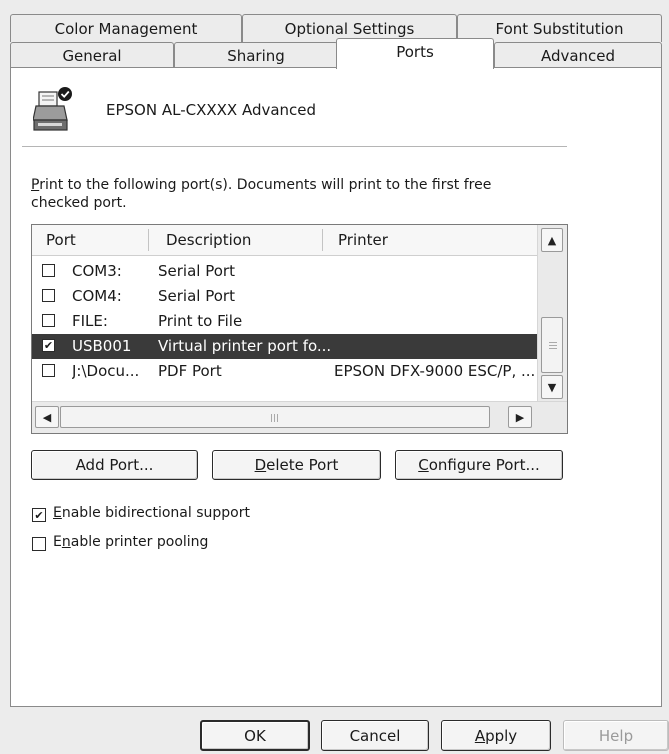  Describe the element at coordinates (211, 110) in the screenshot. I see `printer-name: EPSON AL-CXXXX Advanced` at that location.